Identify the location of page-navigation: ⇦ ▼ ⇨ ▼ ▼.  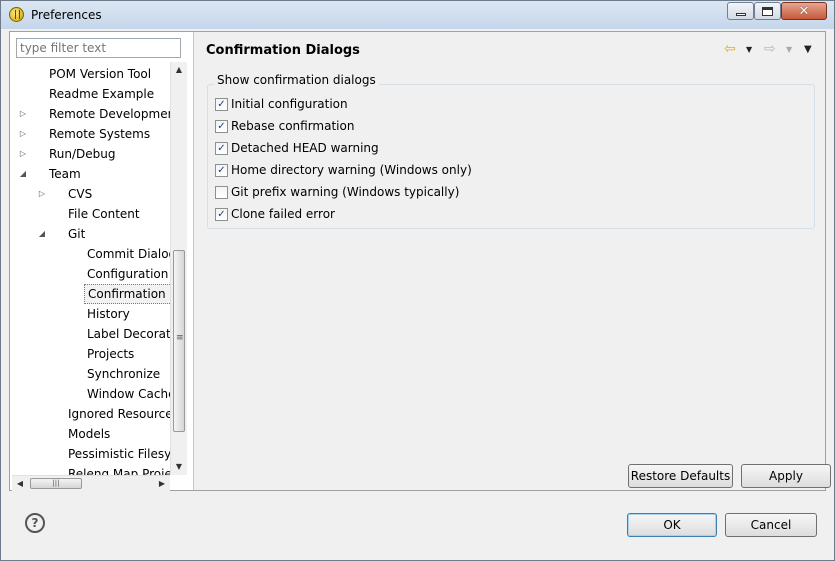
(774, 50).